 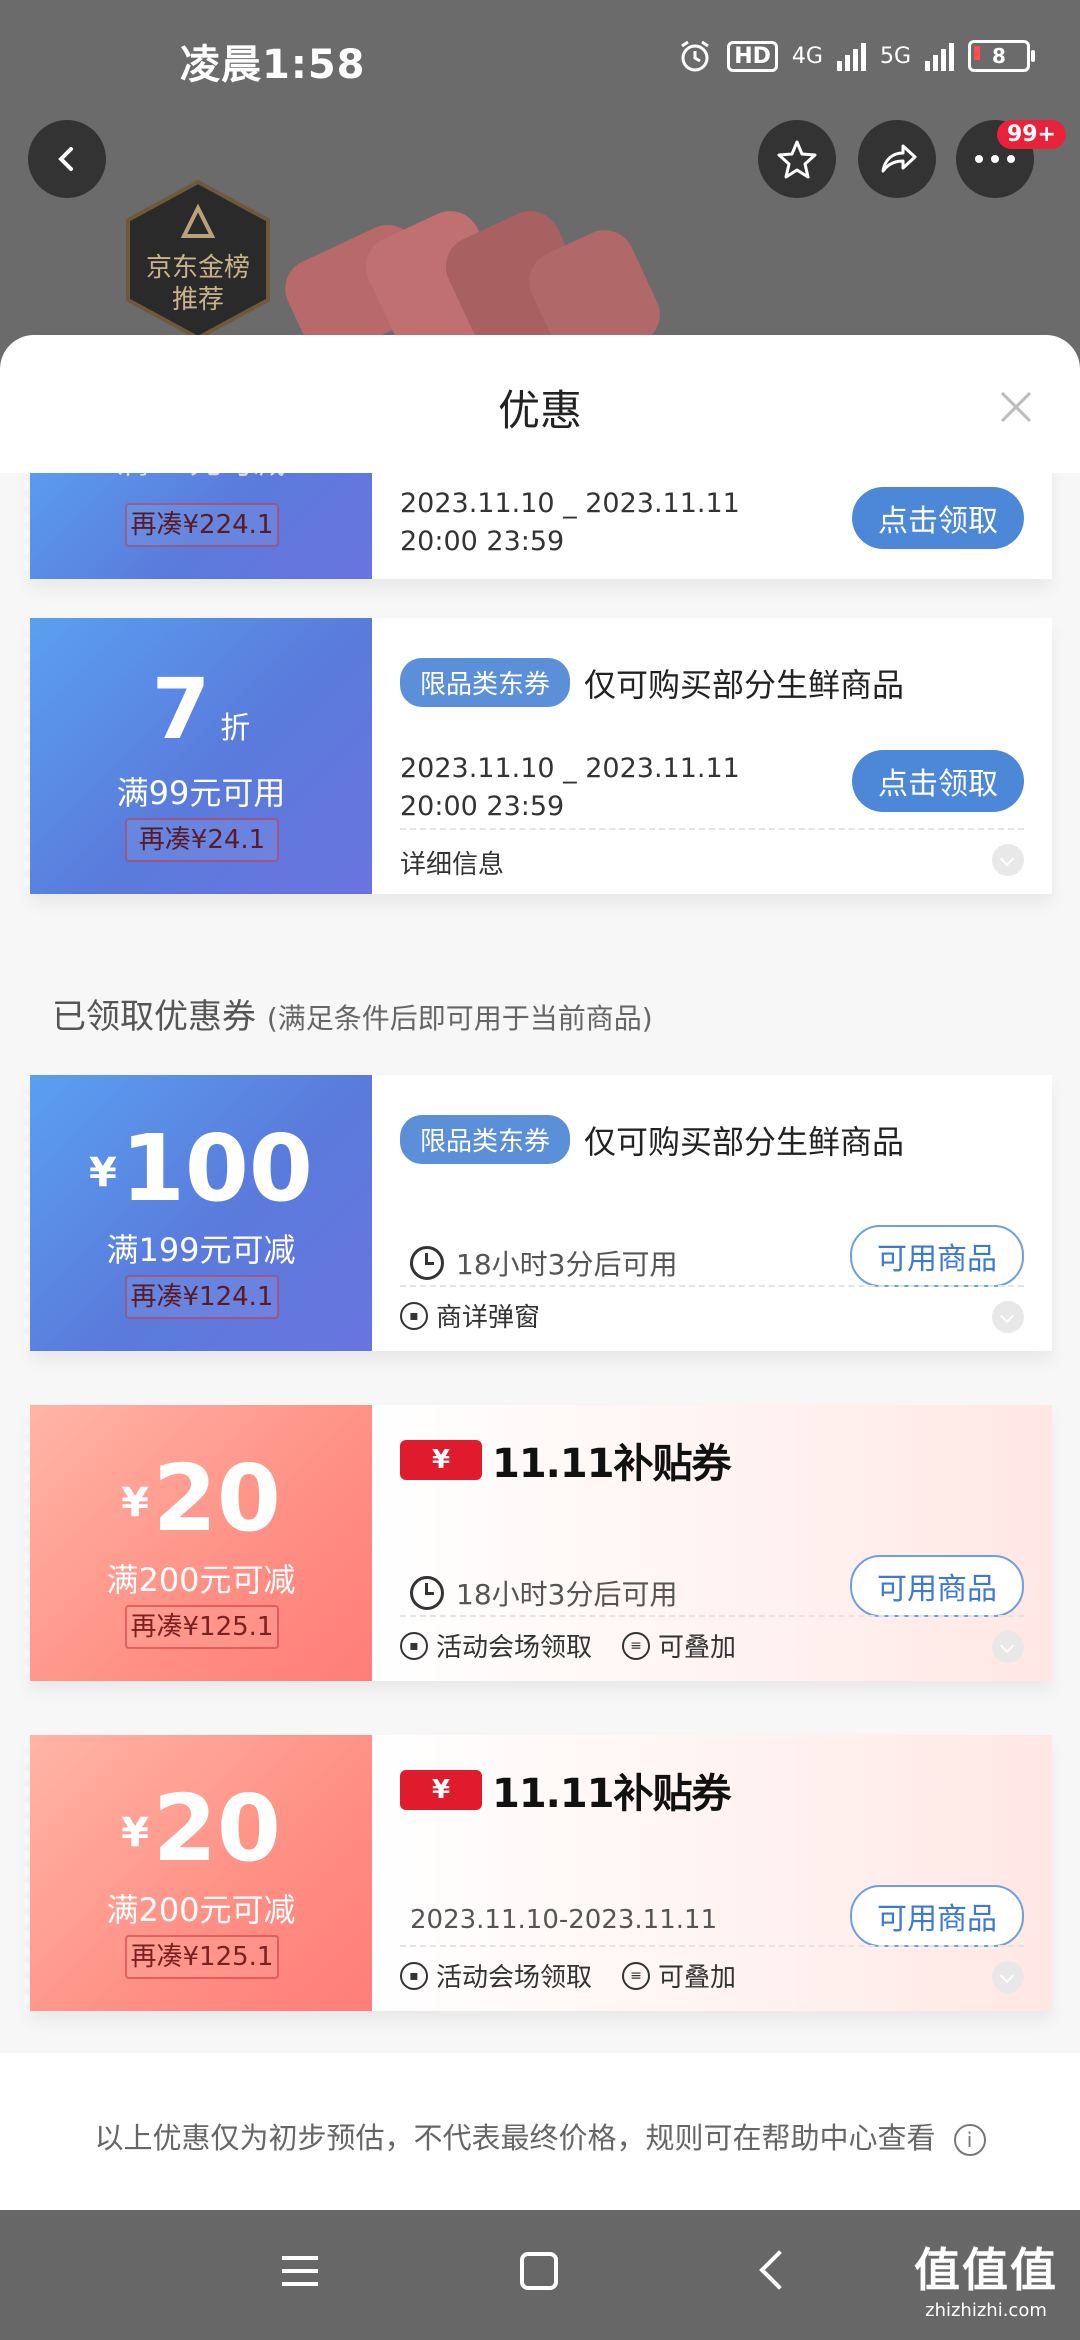 I want to click on chevron-left-icon, so click(x=65, y=159).